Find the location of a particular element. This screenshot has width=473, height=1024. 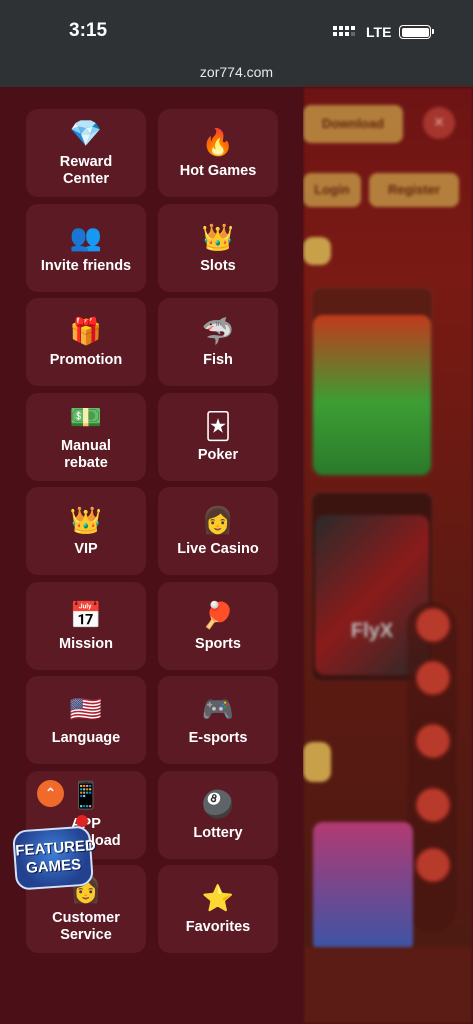

crown-icon: 👑 is located at coordinates (86, 519).